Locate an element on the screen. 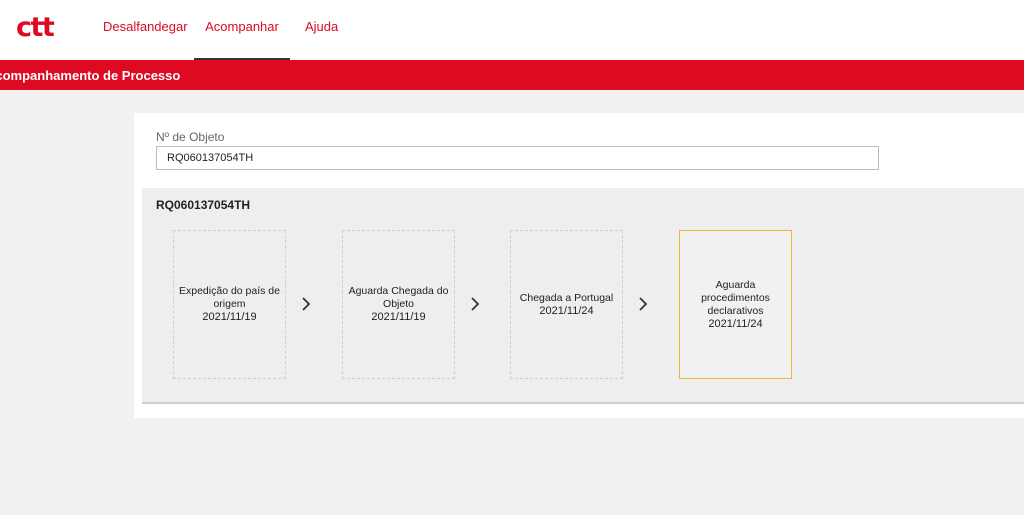 This screenshot has width=1024, height=515. process-step-aguarda-chegada: Aguarda Chegada do Objeto 2021/11/19 is located at coordinates (398, 304).